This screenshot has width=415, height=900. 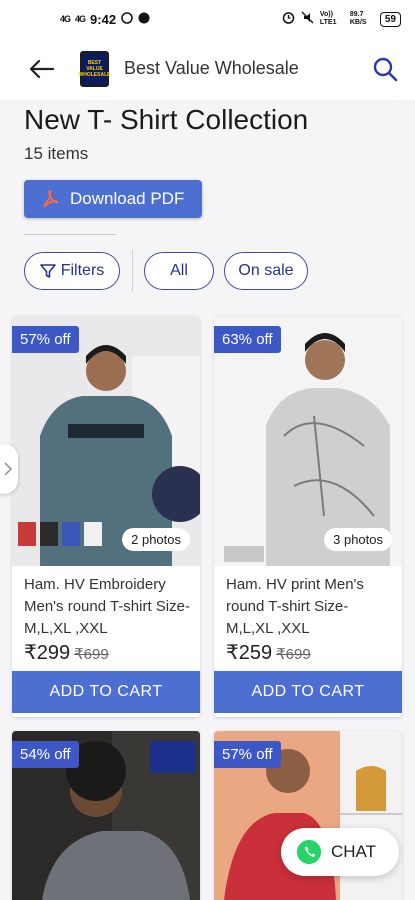 I want to click on on-sale-label: On sale, so click(x=266, y=270).